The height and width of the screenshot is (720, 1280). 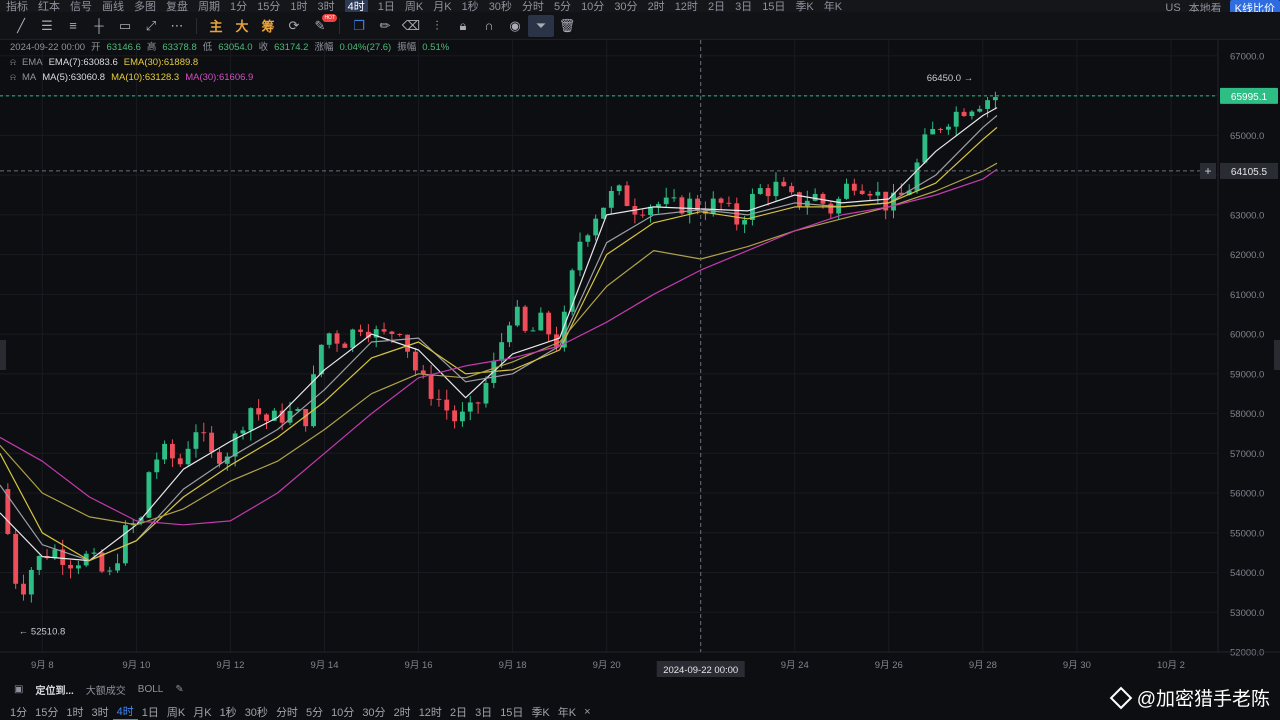 I want to click on period-option: 1分, so click(x=18, y=712).